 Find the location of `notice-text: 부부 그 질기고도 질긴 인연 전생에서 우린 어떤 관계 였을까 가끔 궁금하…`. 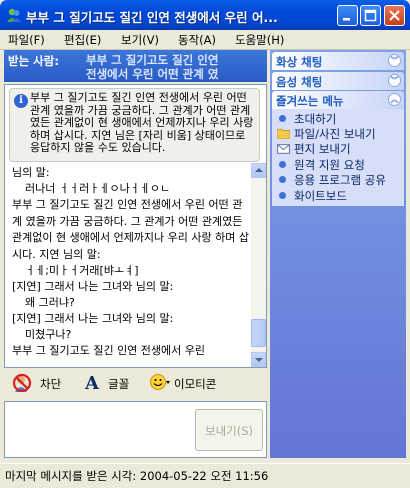

notice-text: 부부 그 질기고도 질긴 인연 전생에서 우린 어떤 관계 였을까 가끔 궁금하… is located at coordinates (142, 122).